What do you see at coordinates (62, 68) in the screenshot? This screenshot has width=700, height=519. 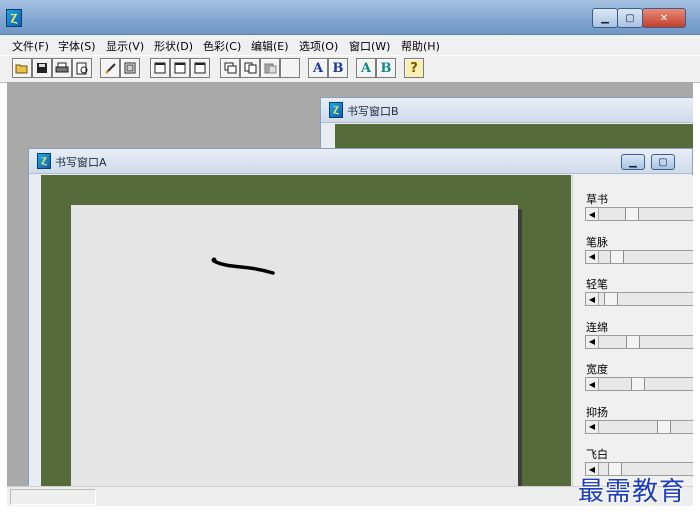 I see `printer-icon` at bounding box center [62, 68].